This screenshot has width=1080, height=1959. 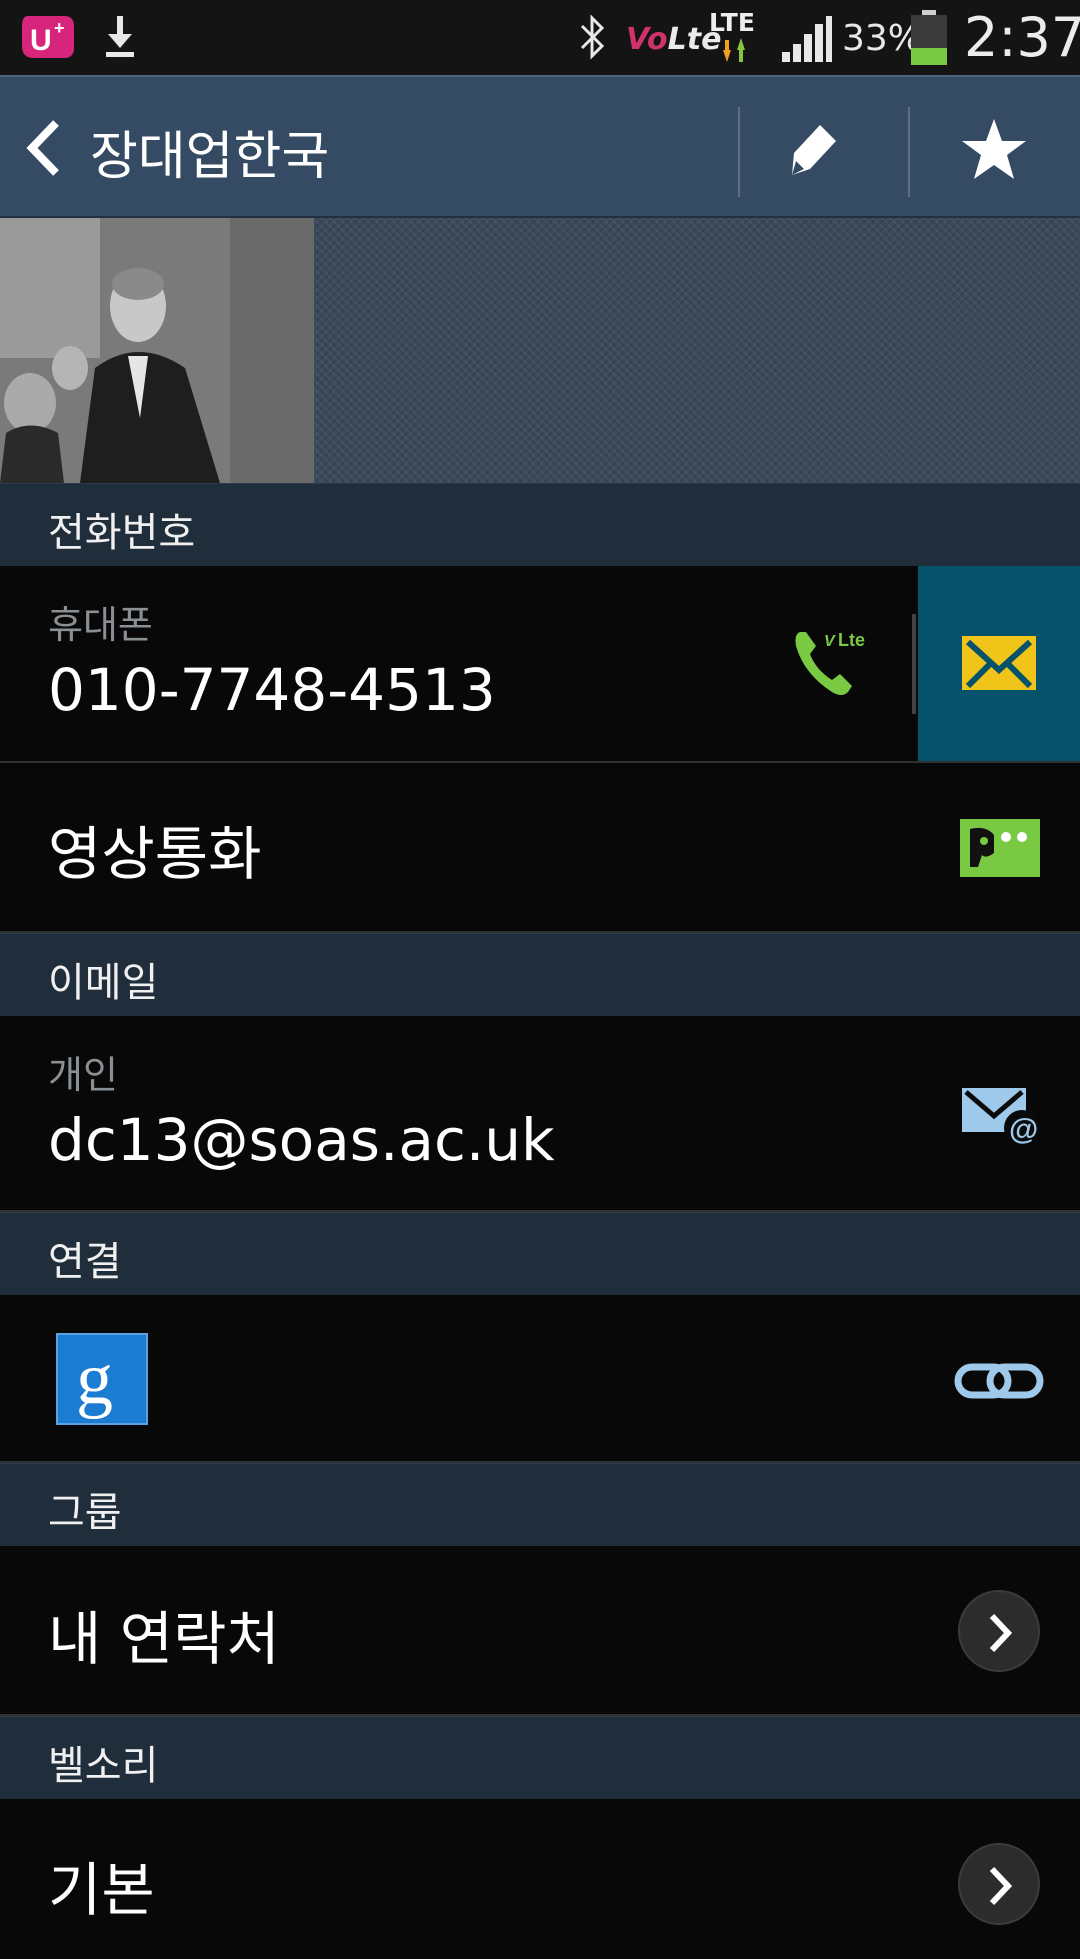 I want to click on phone-type-label: 휴대폰, so click(x=100, y=625).